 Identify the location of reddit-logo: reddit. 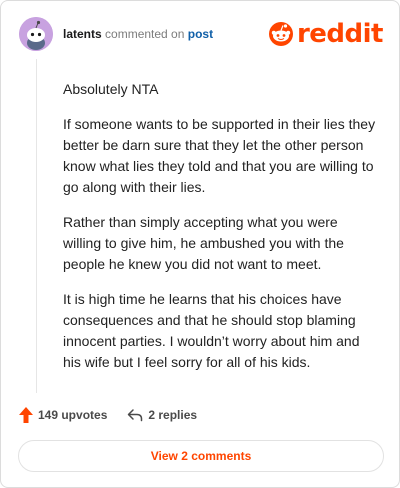
(326, 34).